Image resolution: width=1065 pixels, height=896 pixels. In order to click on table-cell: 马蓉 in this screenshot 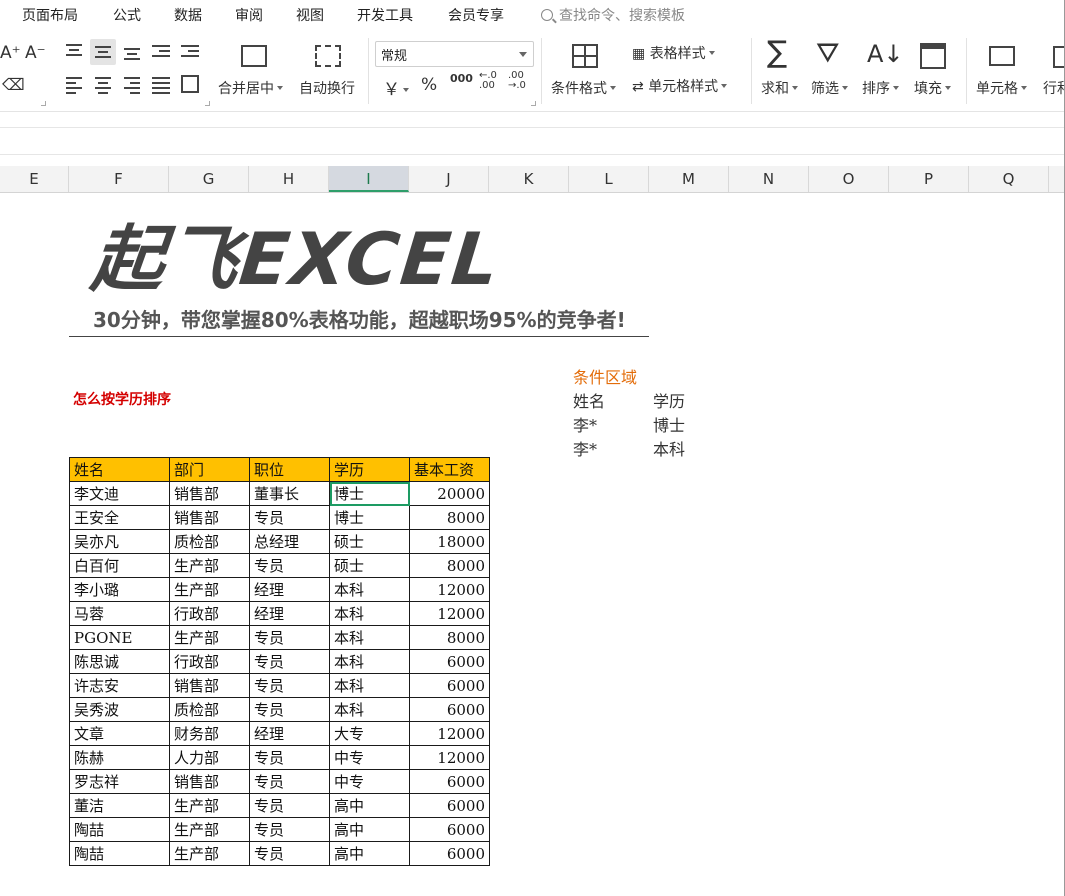, I will do `click(119, 613)`.